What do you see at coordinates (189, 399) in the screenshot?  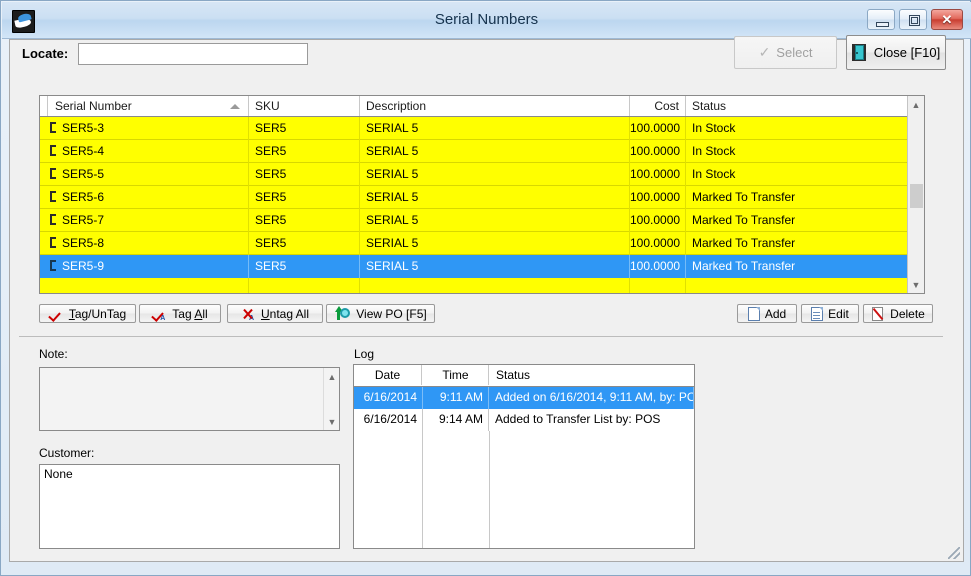 I see `note-textarea: ▲ ▼` at bounding box center [189, 399].